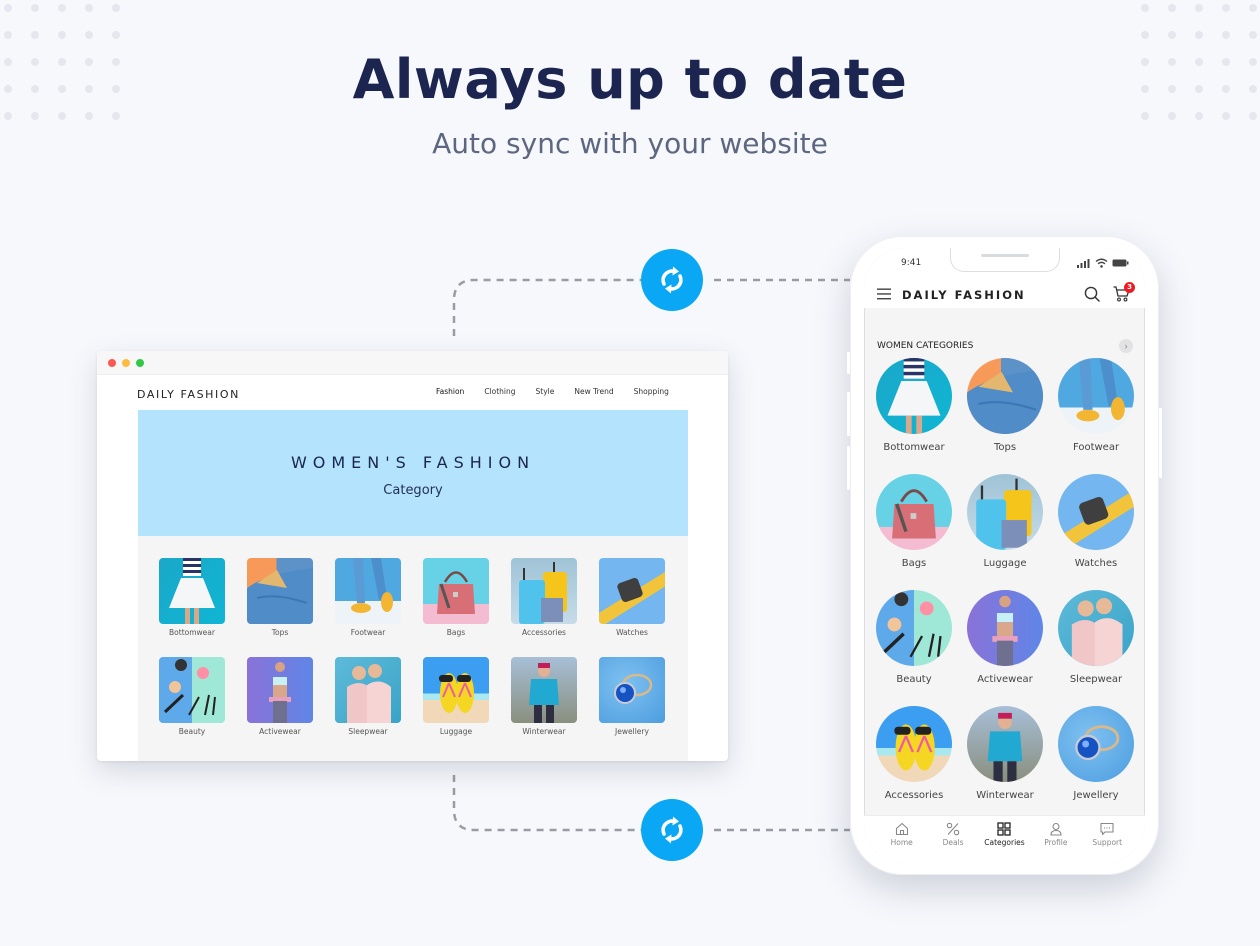 The image size is (1260, 946). What do you see at coordinates (1004, 839) in the screenshot?
I see `tab-categories: Categories` at bounding box center [1004, 839].